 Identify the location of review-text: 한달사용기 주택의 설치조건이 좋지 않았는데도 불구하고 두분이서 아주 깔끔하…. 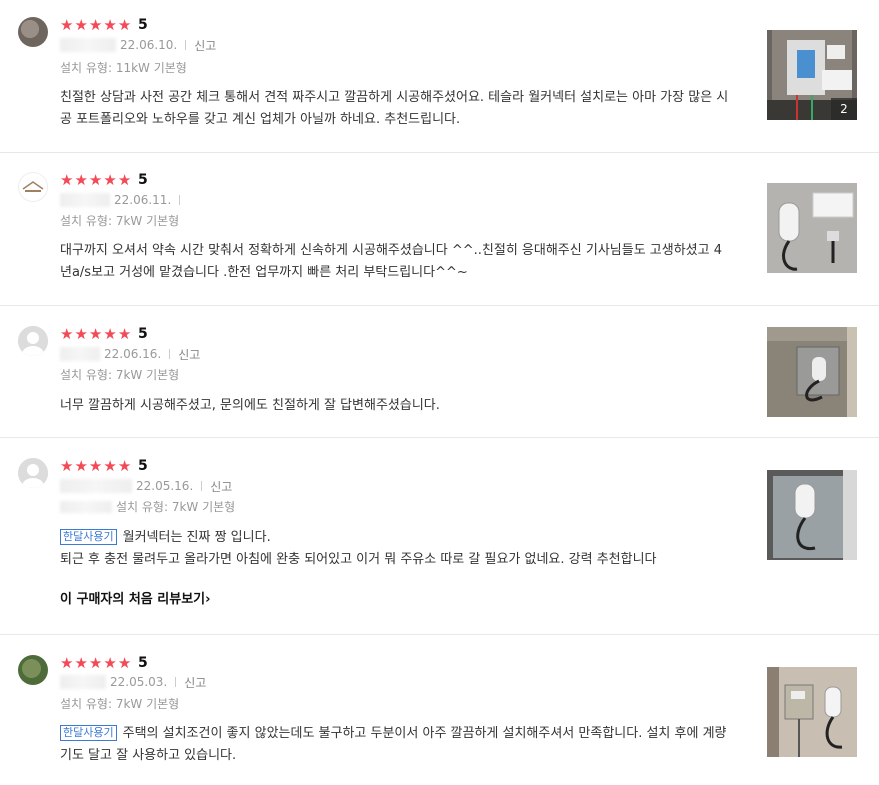
(395, 745).